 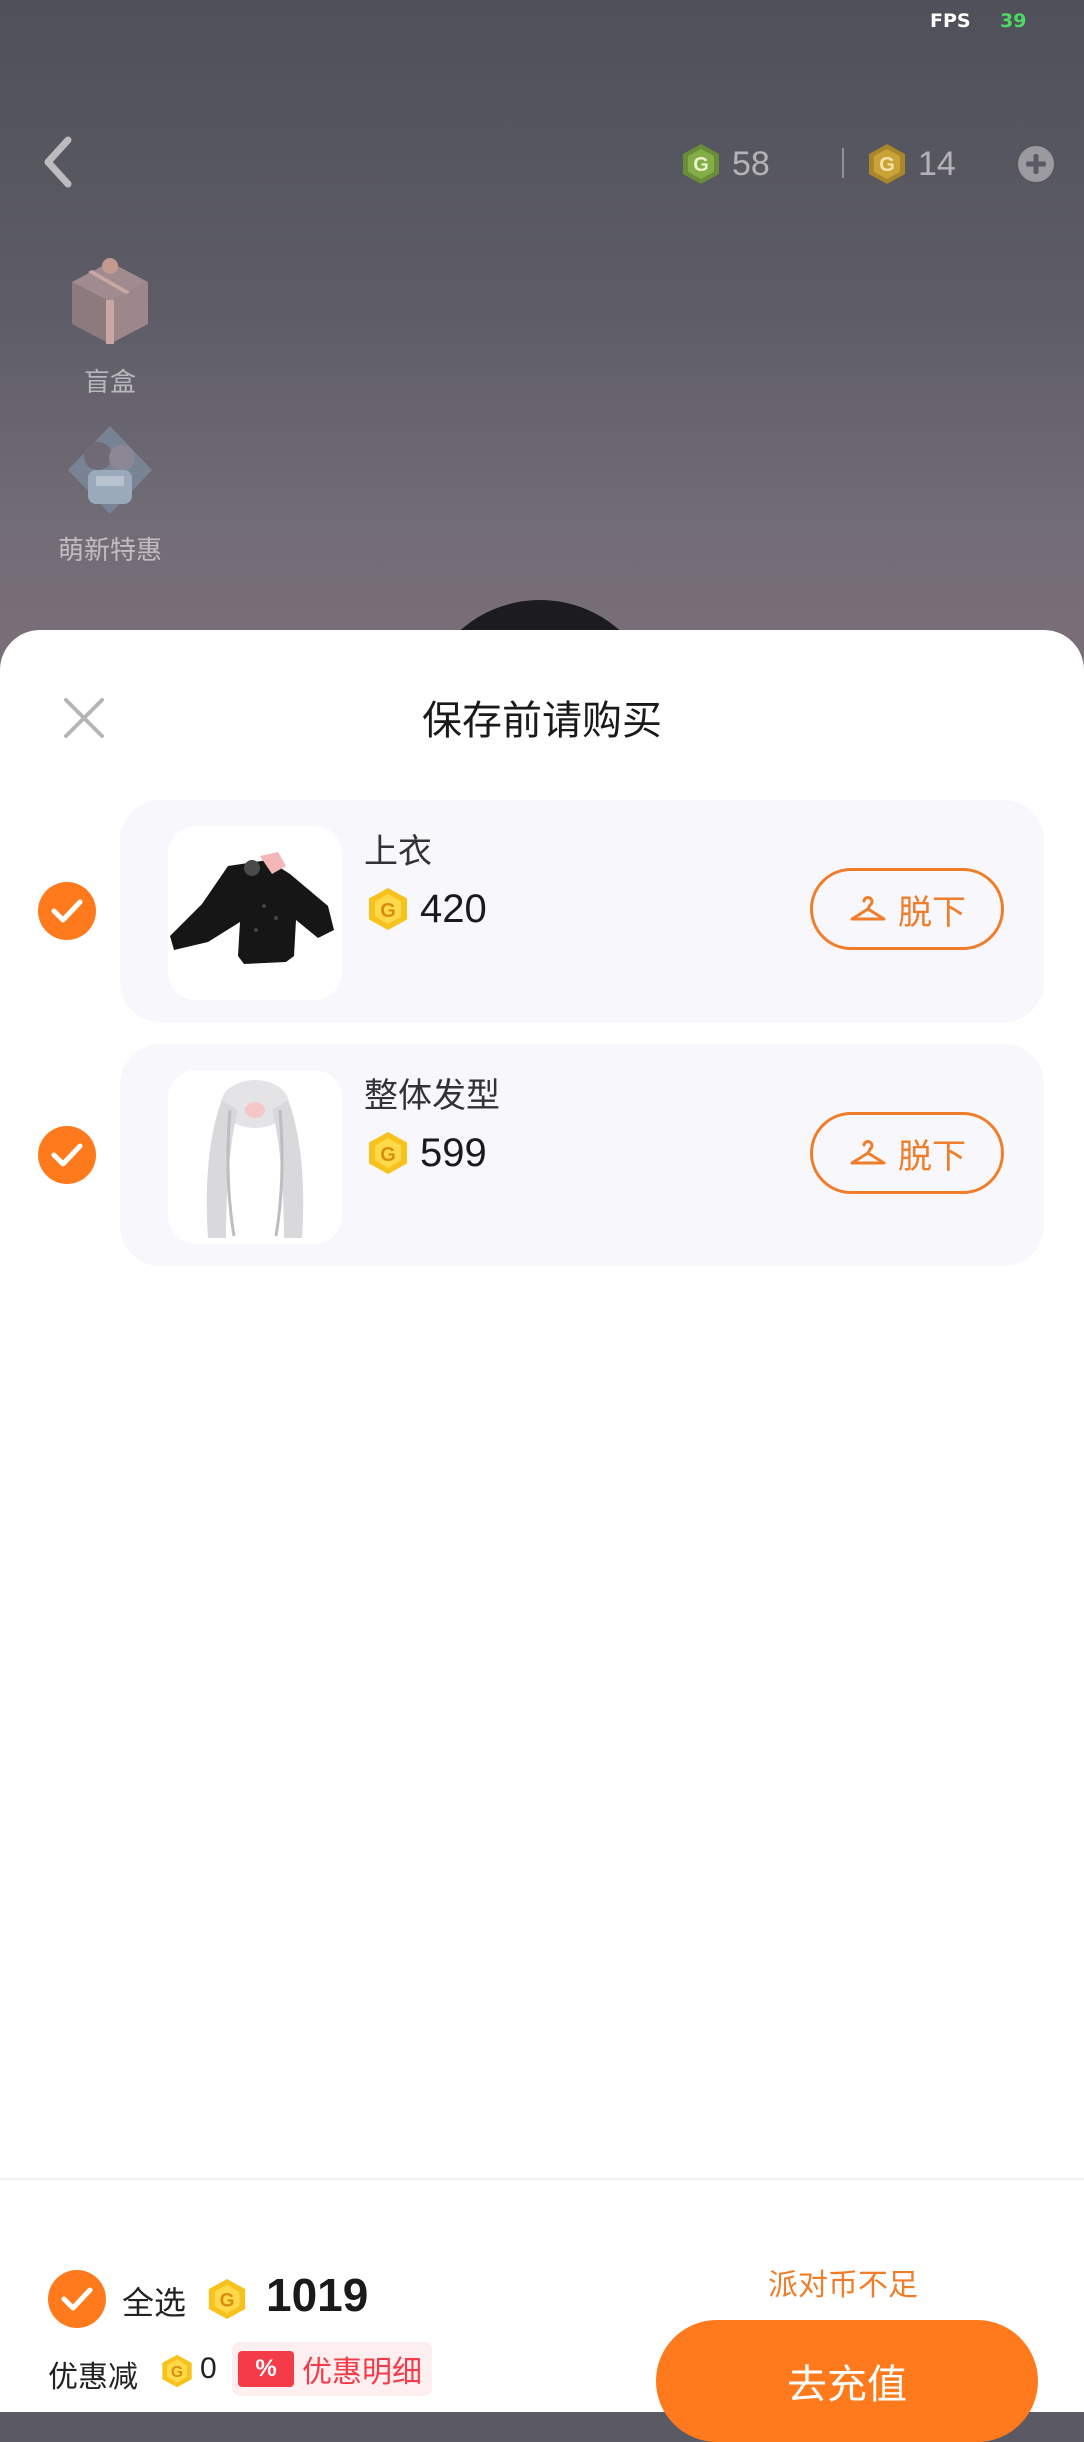 What do you see at coordinates (847, 2381) in the screenshot?
I see `recharge-button: 去充值` at bounding box center [847, 2381].